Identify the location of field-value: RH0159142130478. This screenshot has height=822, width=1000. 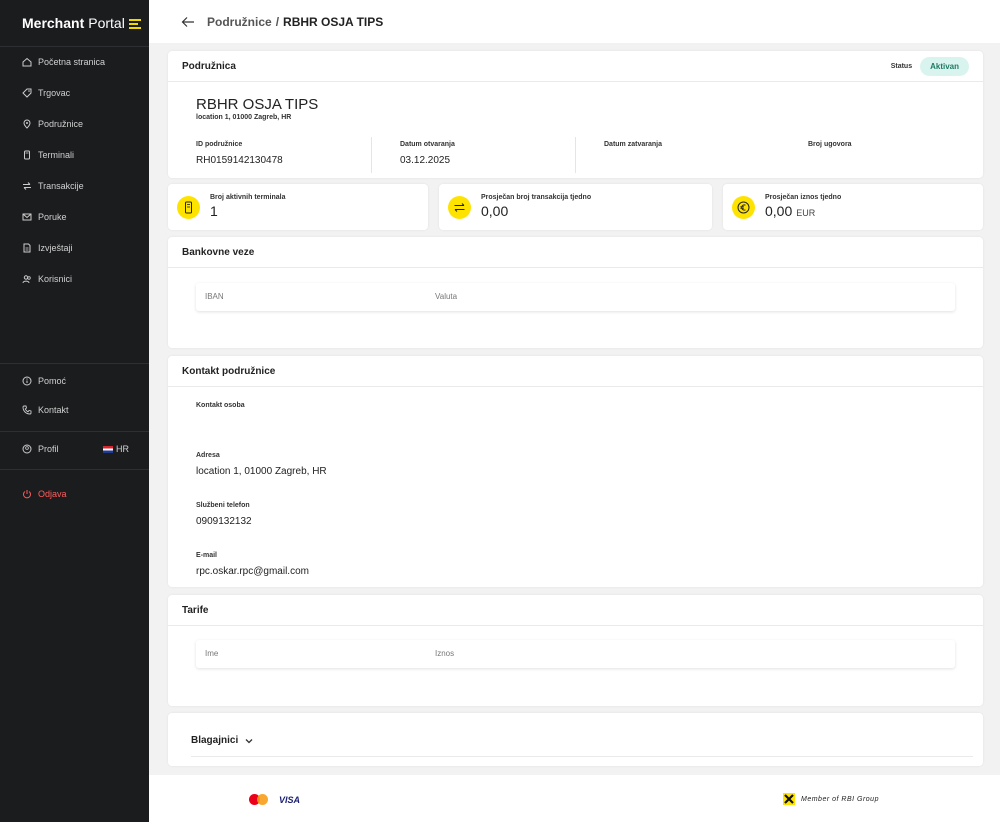
(239, 160).